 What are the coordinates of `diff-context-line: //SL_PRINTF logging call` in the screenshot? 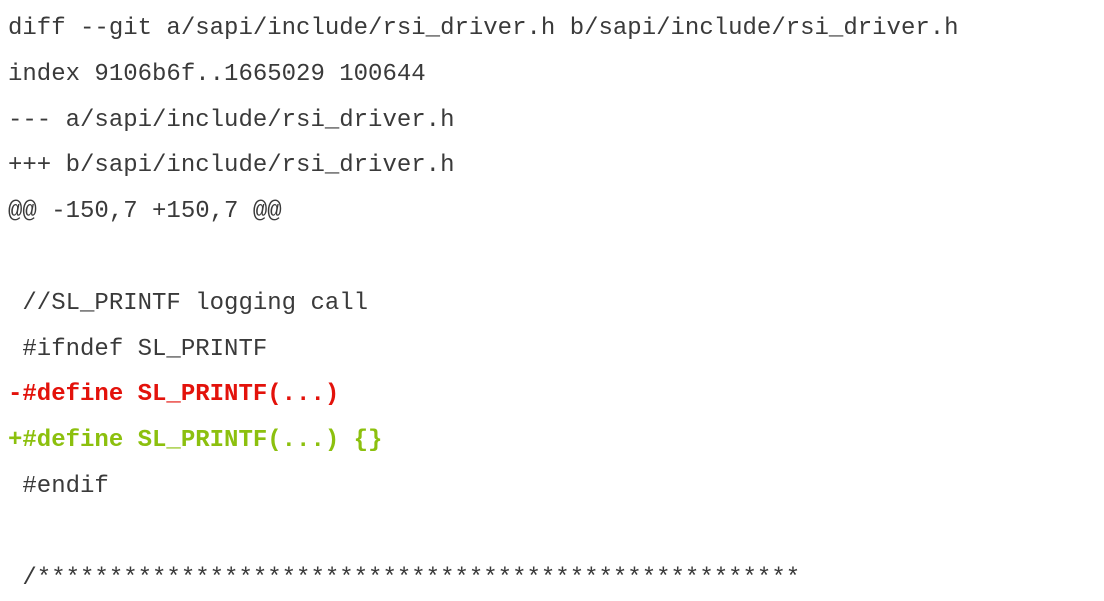 It's located at (188, 303).